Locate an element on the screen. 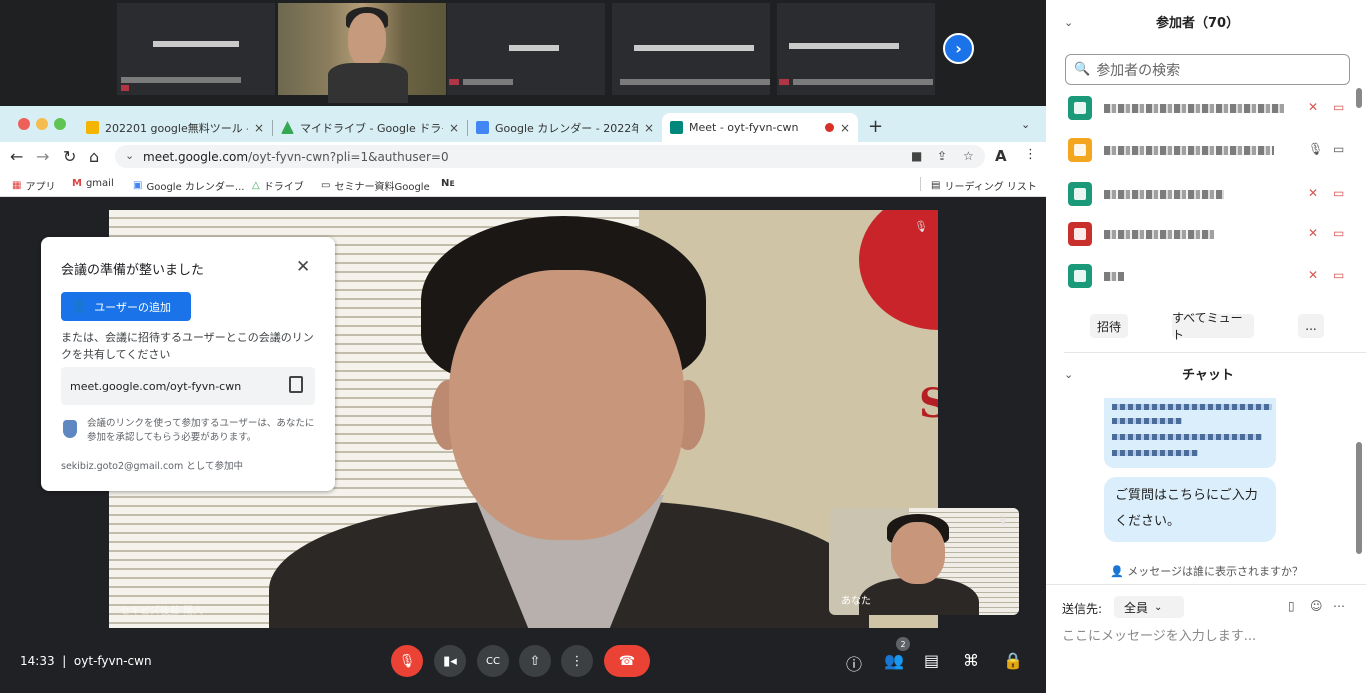 This screenshot has height=693, width=1366. chevron-right-icon: › is located at coordinates (958, 48).